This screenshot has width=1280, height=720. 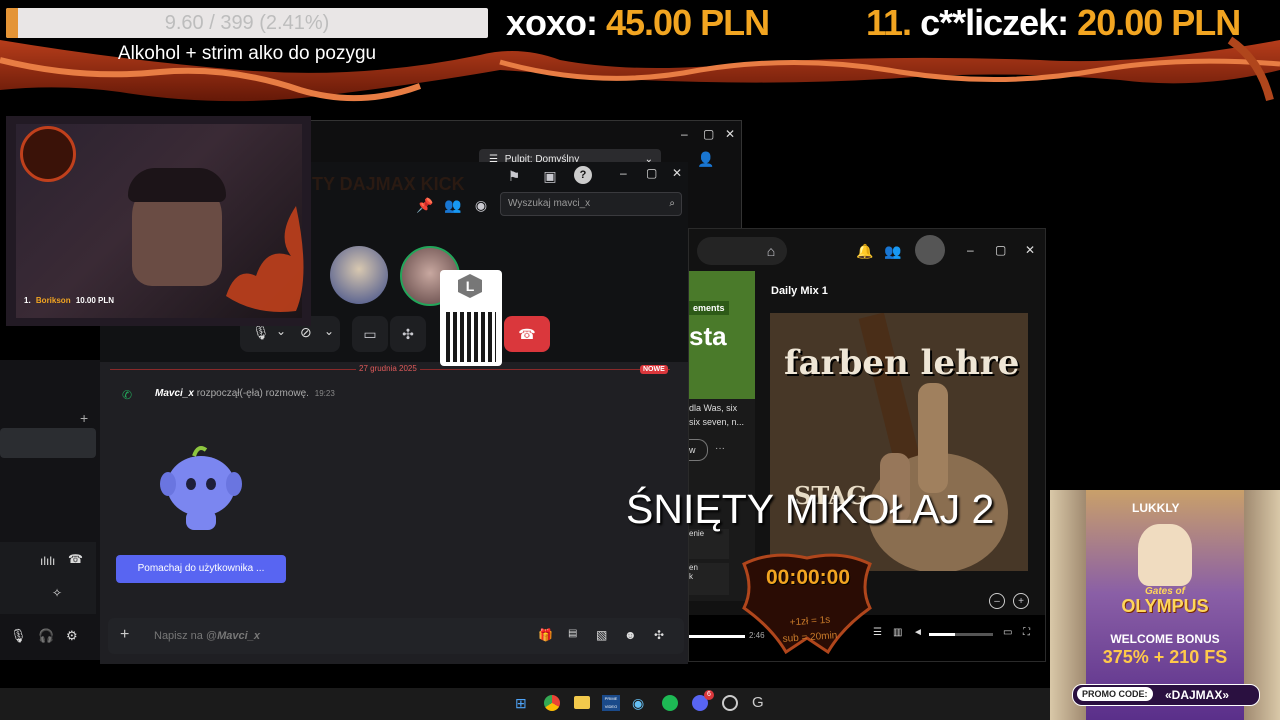 What do you see at coordinates (659, 635) in the screenshot?
I see `apps-icon: ✣` at bounding box center [659, 635].